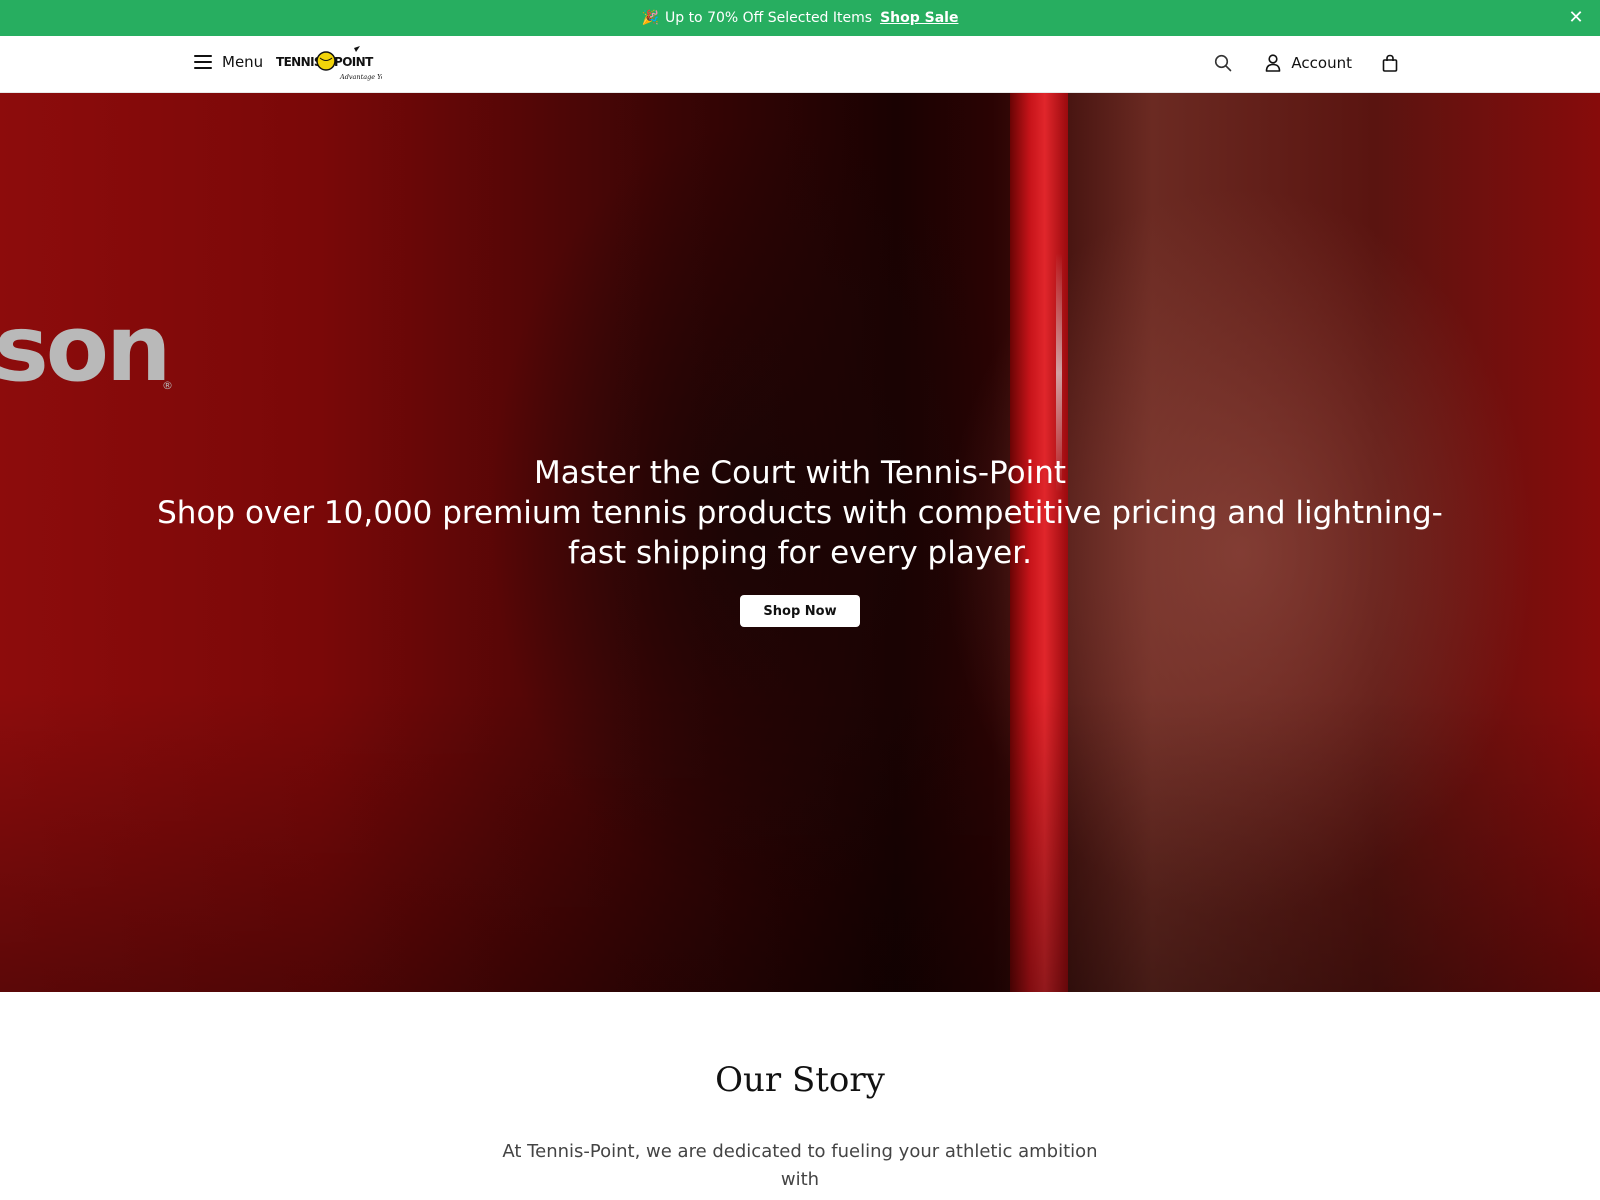 The image size is (1600, 1200). What do you see at coordinates (650, 18) in the screenshot?
I see `party-icon: 🎉` at bounding box center [650, 18].